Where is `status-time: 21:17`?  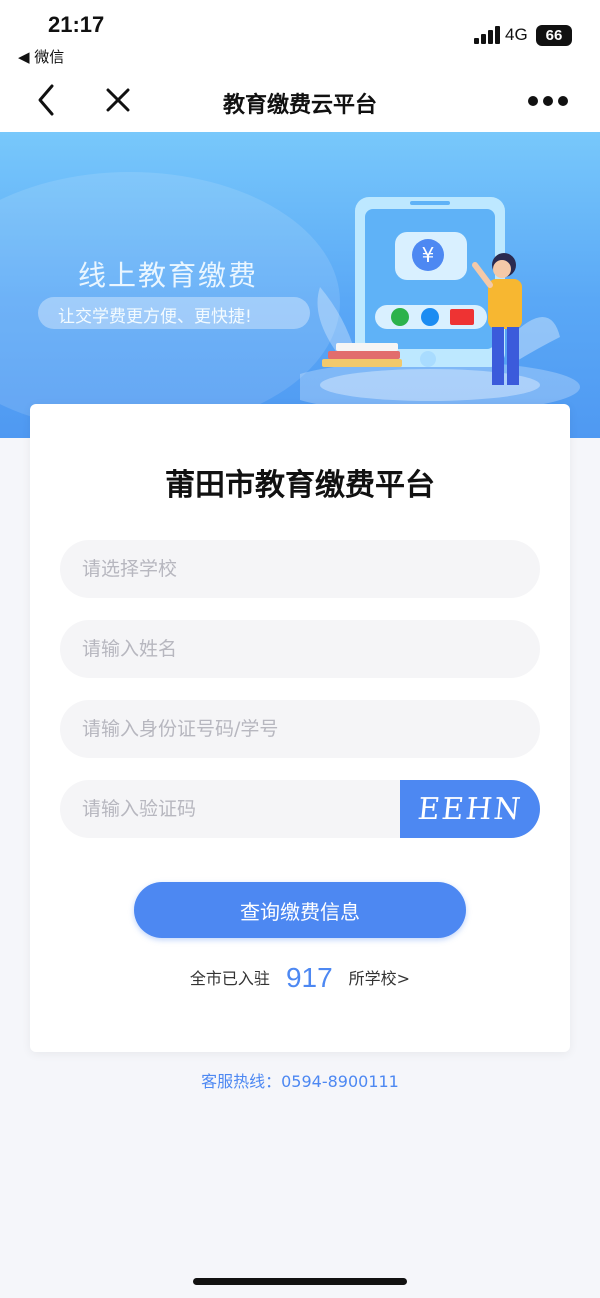
status-time: 21:17 is located at coordinates (76, 24).